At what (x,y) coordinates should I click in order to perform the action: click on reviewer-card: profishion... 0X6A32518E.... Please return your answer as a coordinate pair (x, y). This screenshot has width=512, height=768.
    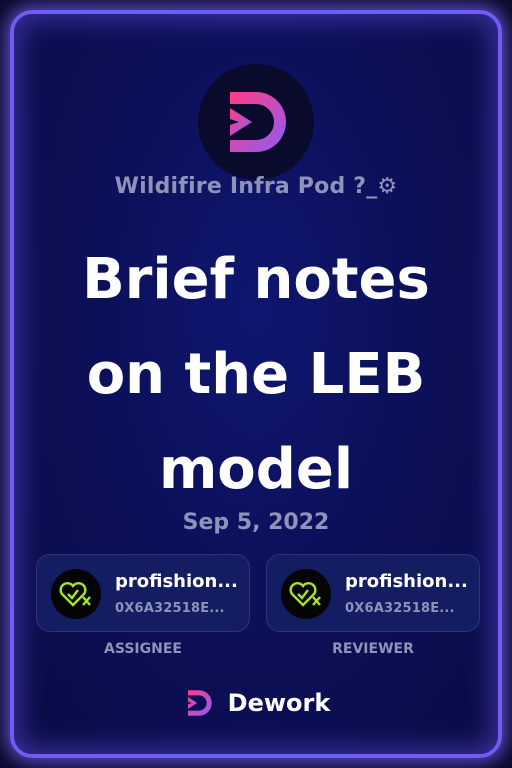
    Looking at the image, I should click on (373, 593).